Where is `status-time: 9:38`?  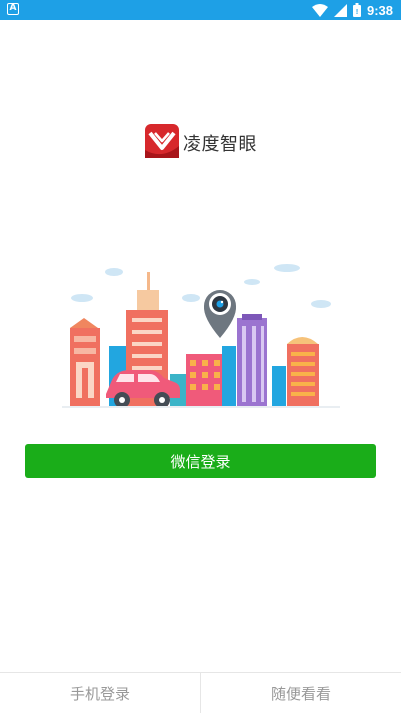
status-time: 9:38 is located at coordinates (379, 10).